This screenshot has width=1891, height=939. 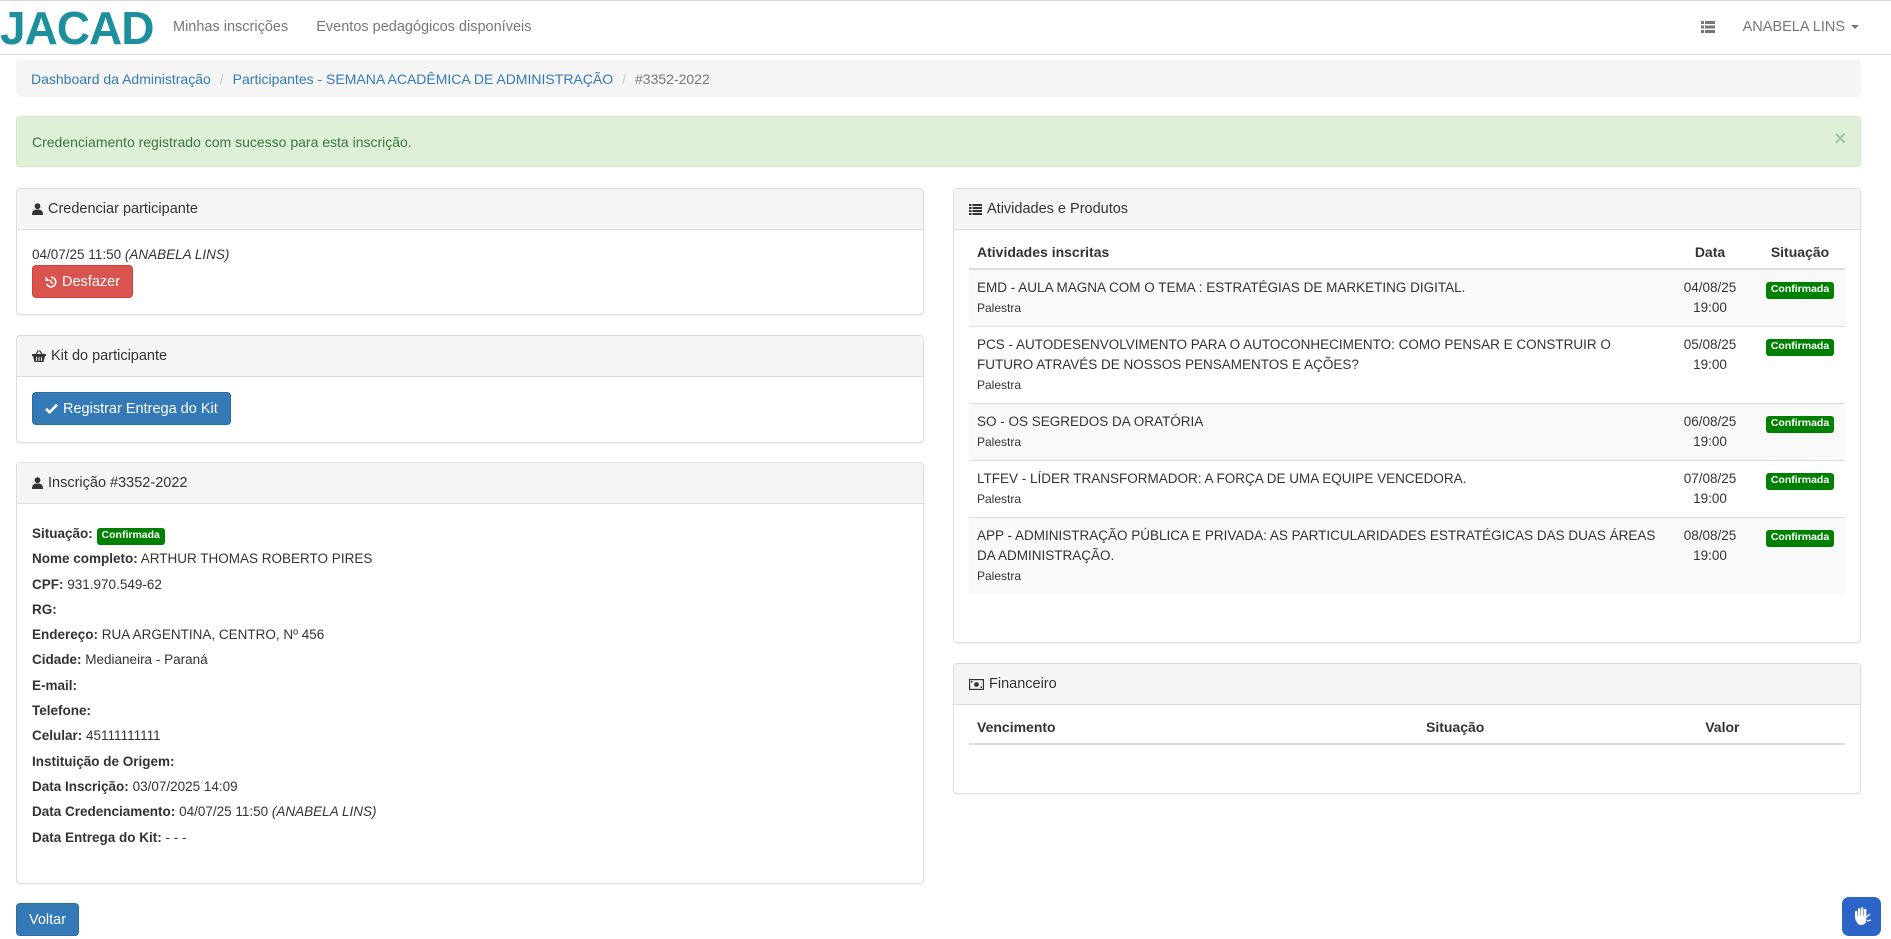 I want to click on credenciamento-timestamp: 04/07/25 11:50, so click(x=77, y=254).